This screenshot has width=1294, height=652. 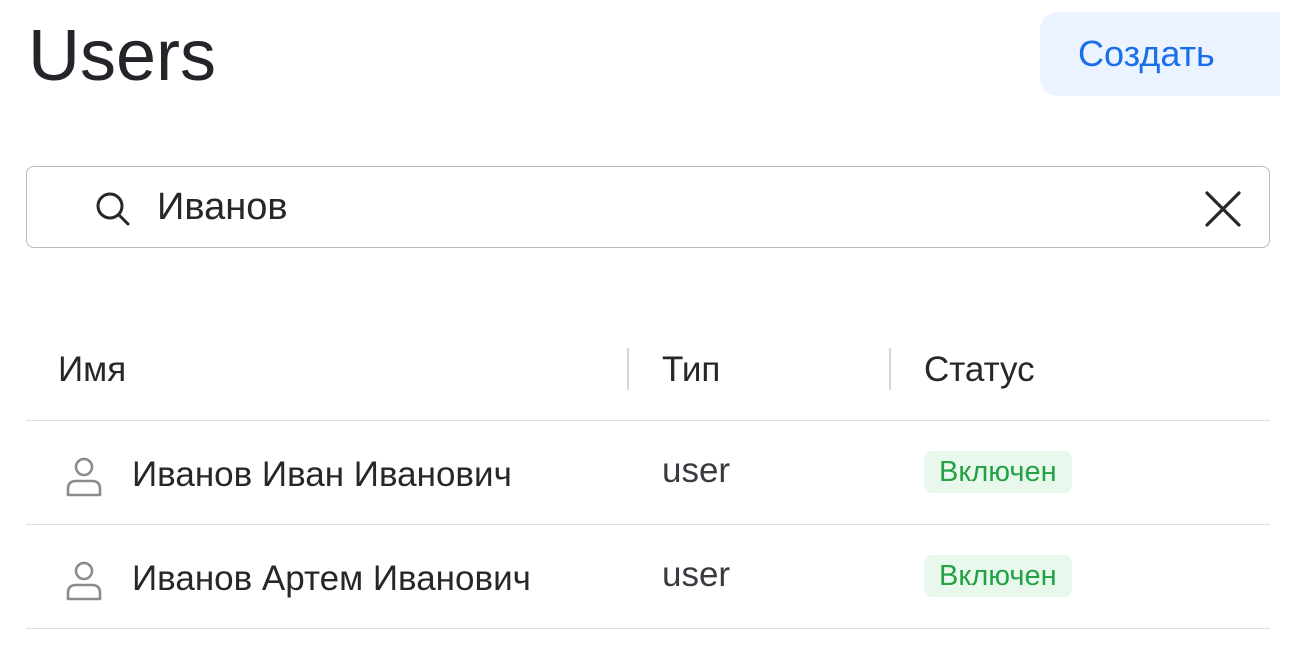 What do you see at coordinates (648, 370) in the screenshot?
I see `table-header: Имя Тип Статус` at bounding box center [648, 370].